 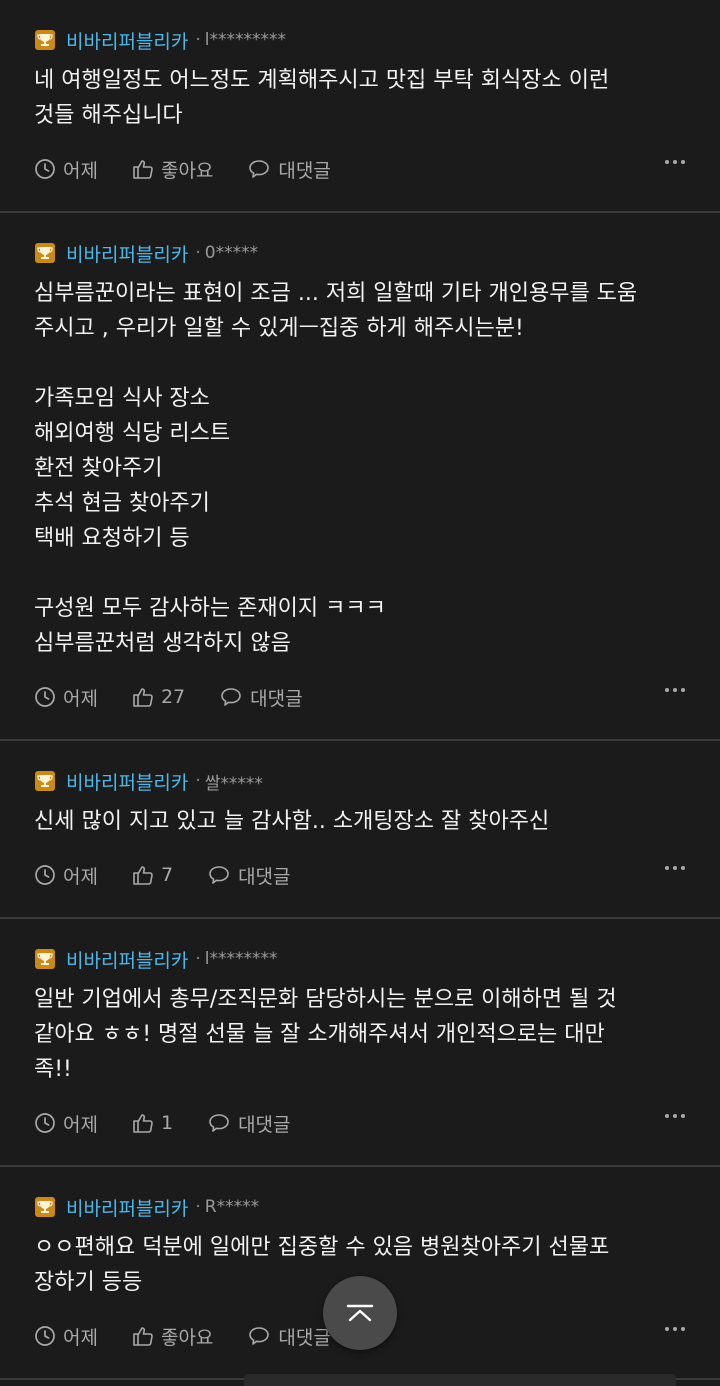 I want to click on comment-body: 신세 많이 지고 있고 늘 감사함.. 소개팅장소 잘 찾아주신, so click(x=292, y=821).